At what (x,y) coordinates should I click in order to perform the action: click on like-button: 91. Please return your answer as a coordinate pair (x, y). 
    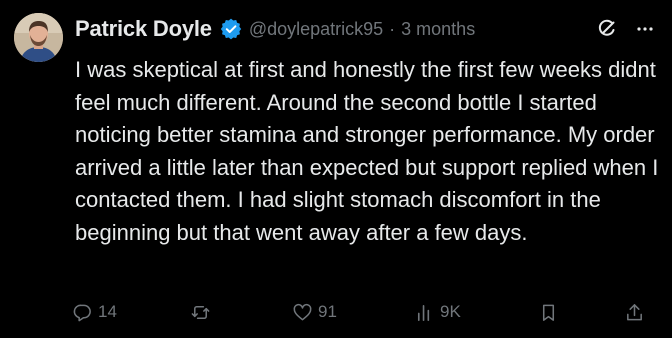
    Looking at the image, I should click on (314, 312).